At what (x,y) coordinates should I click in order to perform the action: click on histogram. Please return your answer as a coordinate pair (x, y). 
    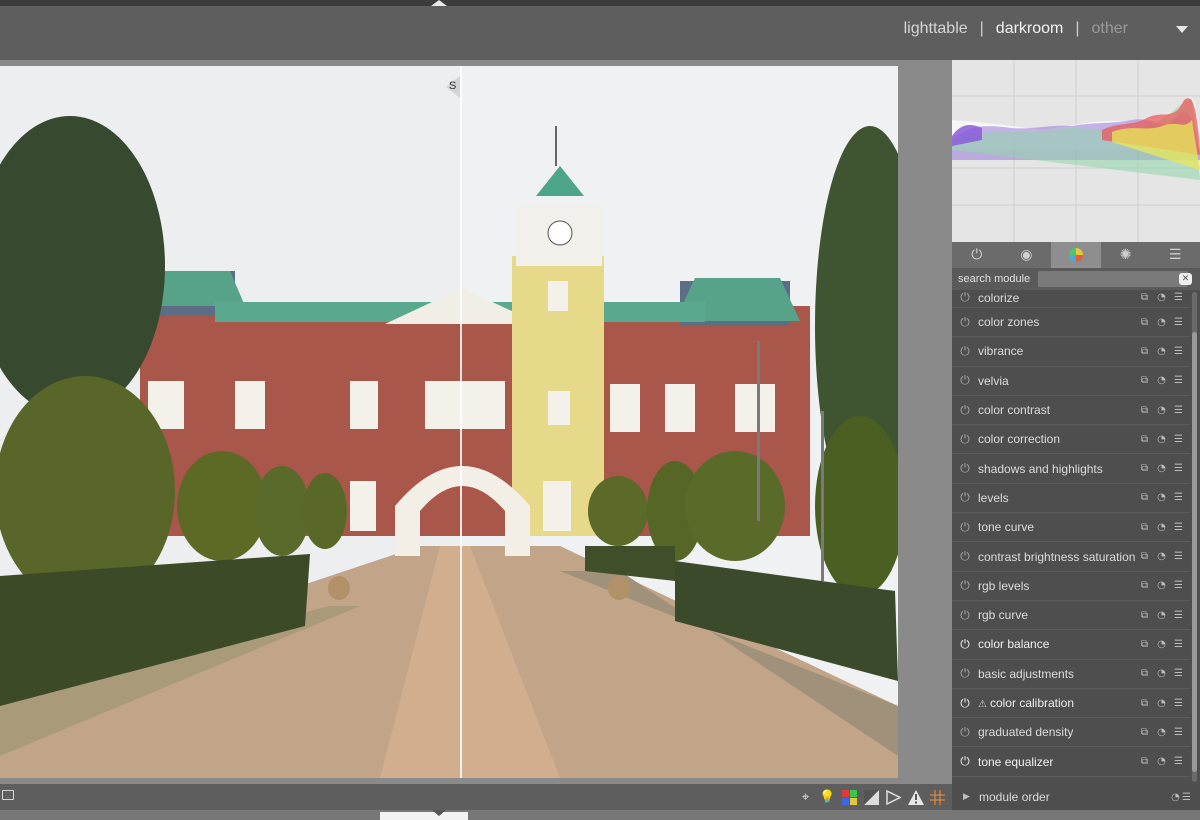
    Looking at the image, I should click on (1076, 151).